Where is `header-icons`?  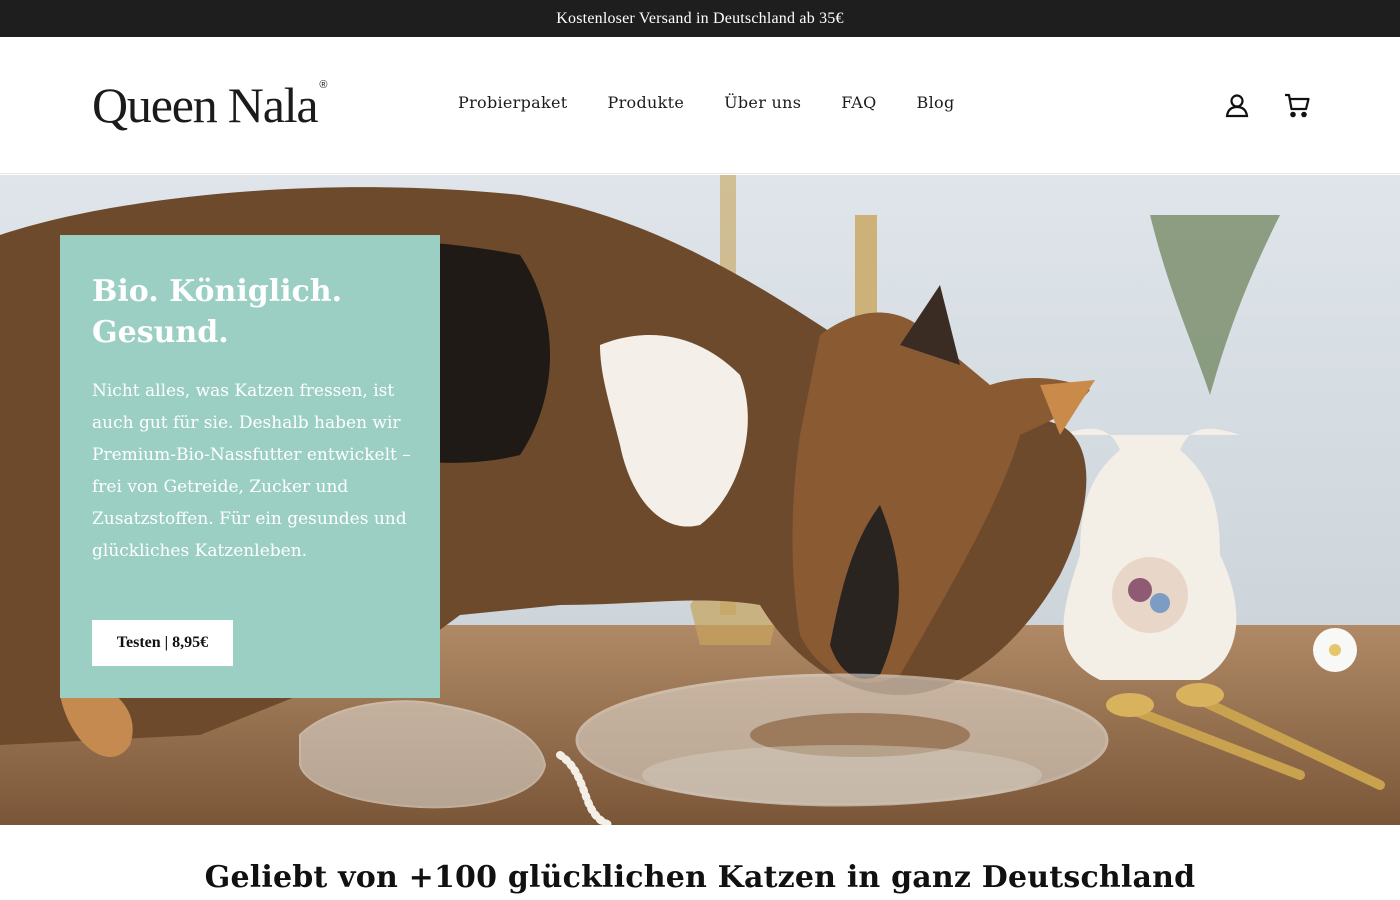
header-icons is located at coordinates (1267, 105).